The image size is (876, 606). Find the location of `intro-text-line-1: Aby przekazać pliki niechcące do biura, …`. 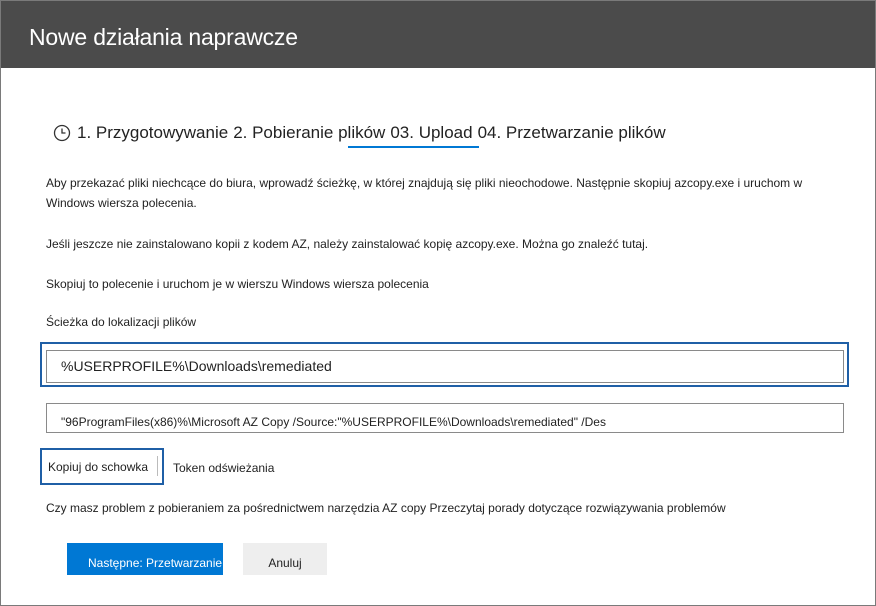

intro-text-line-1: Aby przekazać pliki niechcące do biura, … is located at coordinates (424, 183).